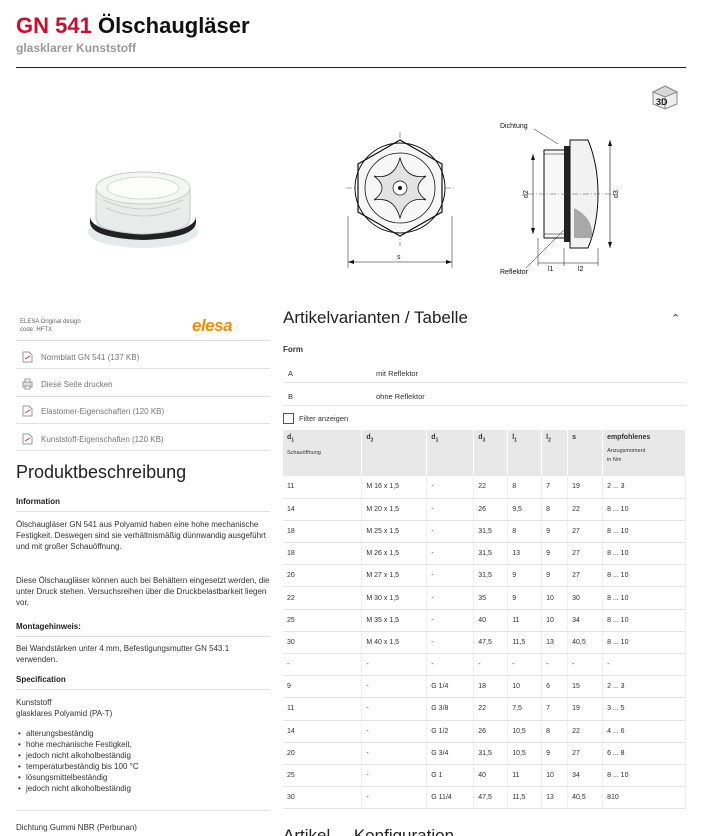 This screenshot has width=722, height=836. What do you see at coordinates (450, 709) in the screenshot?
I see `table-cell: G 3/8` at bounding box center [450, 709].